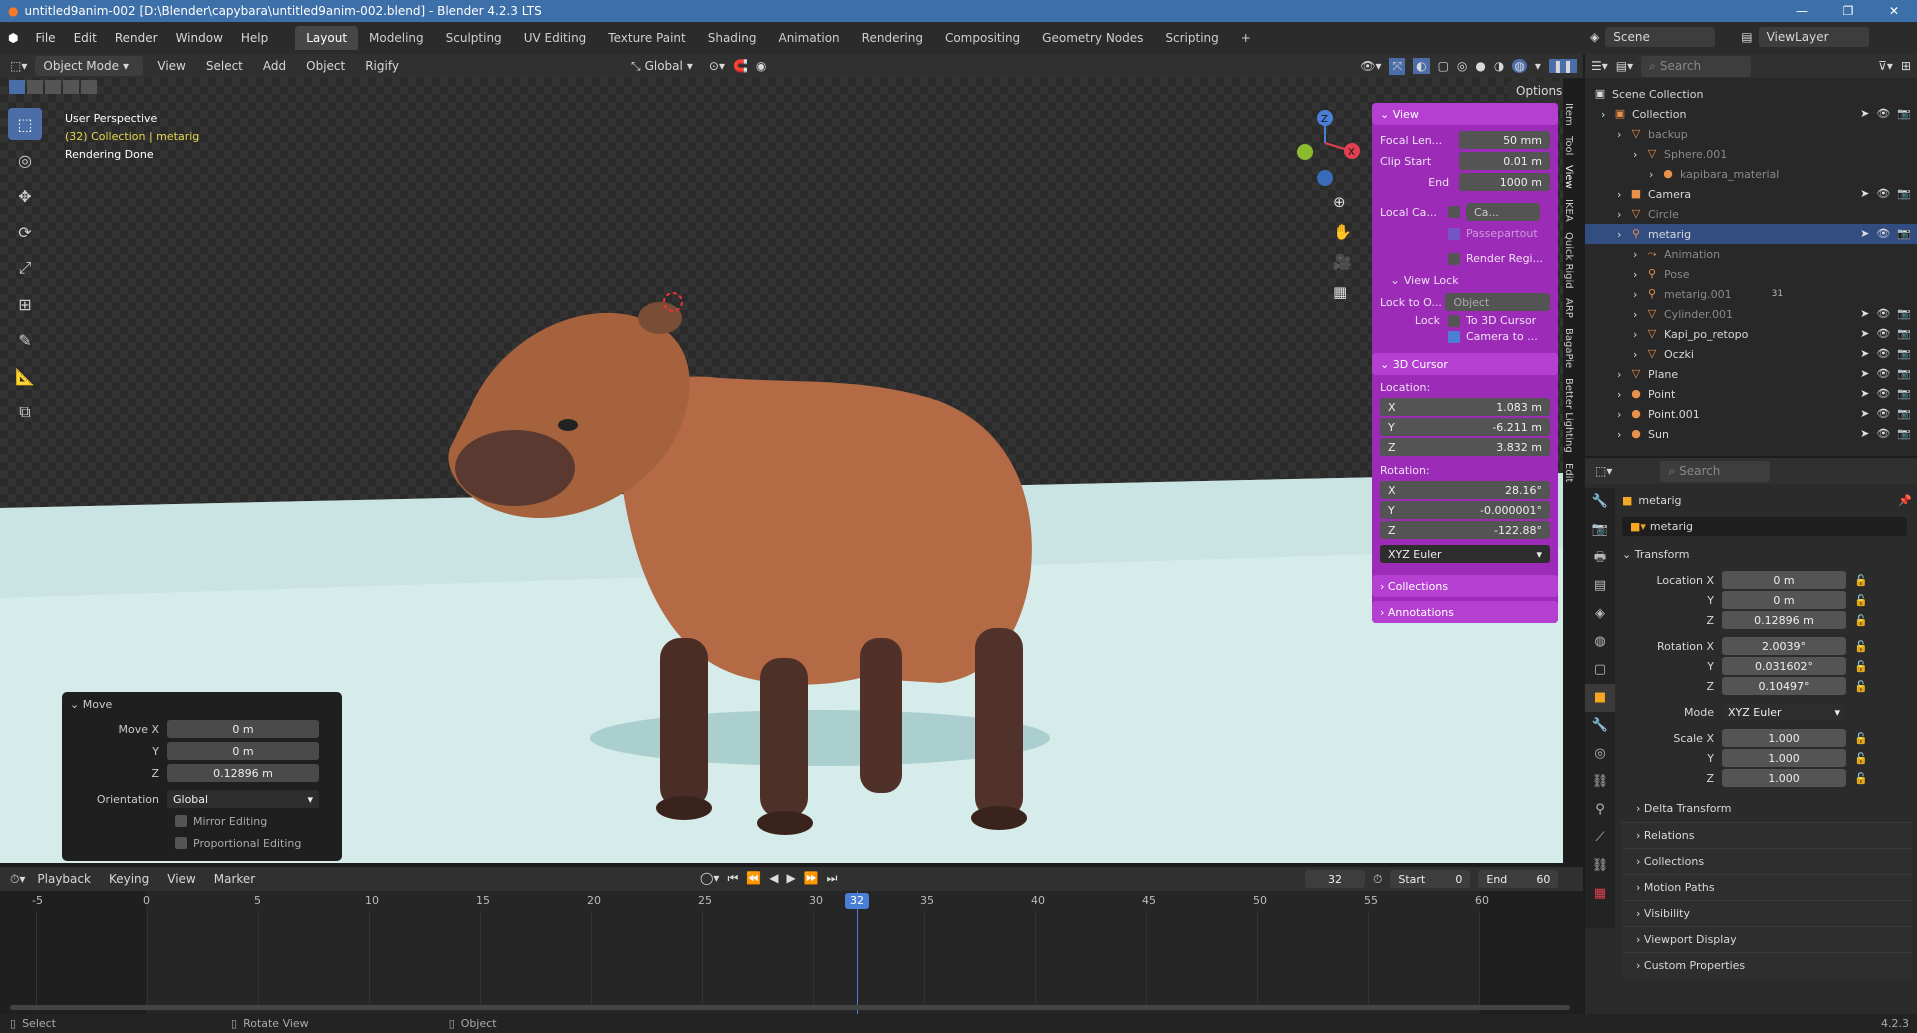 The width and height of the screenshot is (1917, 1033). What do you see at coordinates (396, 38) in the screenshot?
I see `tab-modeling: Modeling` at bounding box center [396, 38].